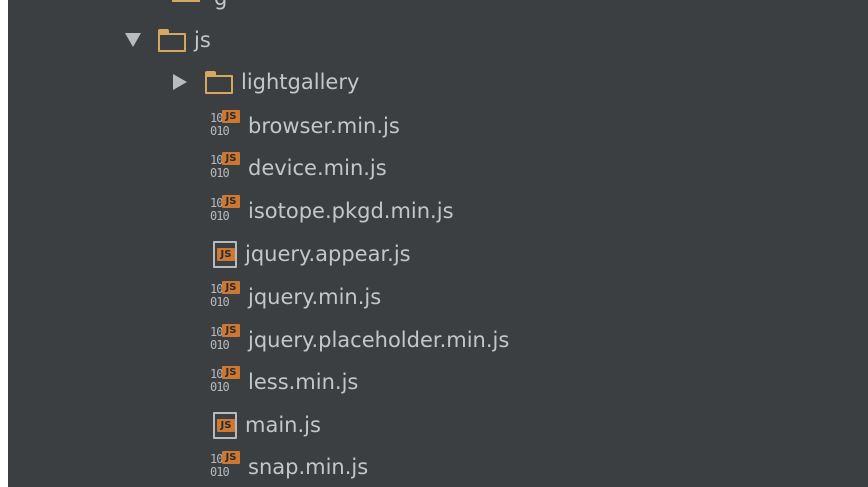 The image size is (868, 487). I want to click on tree-item-file: 10 010 JS device.min.js, so click(298, 168).